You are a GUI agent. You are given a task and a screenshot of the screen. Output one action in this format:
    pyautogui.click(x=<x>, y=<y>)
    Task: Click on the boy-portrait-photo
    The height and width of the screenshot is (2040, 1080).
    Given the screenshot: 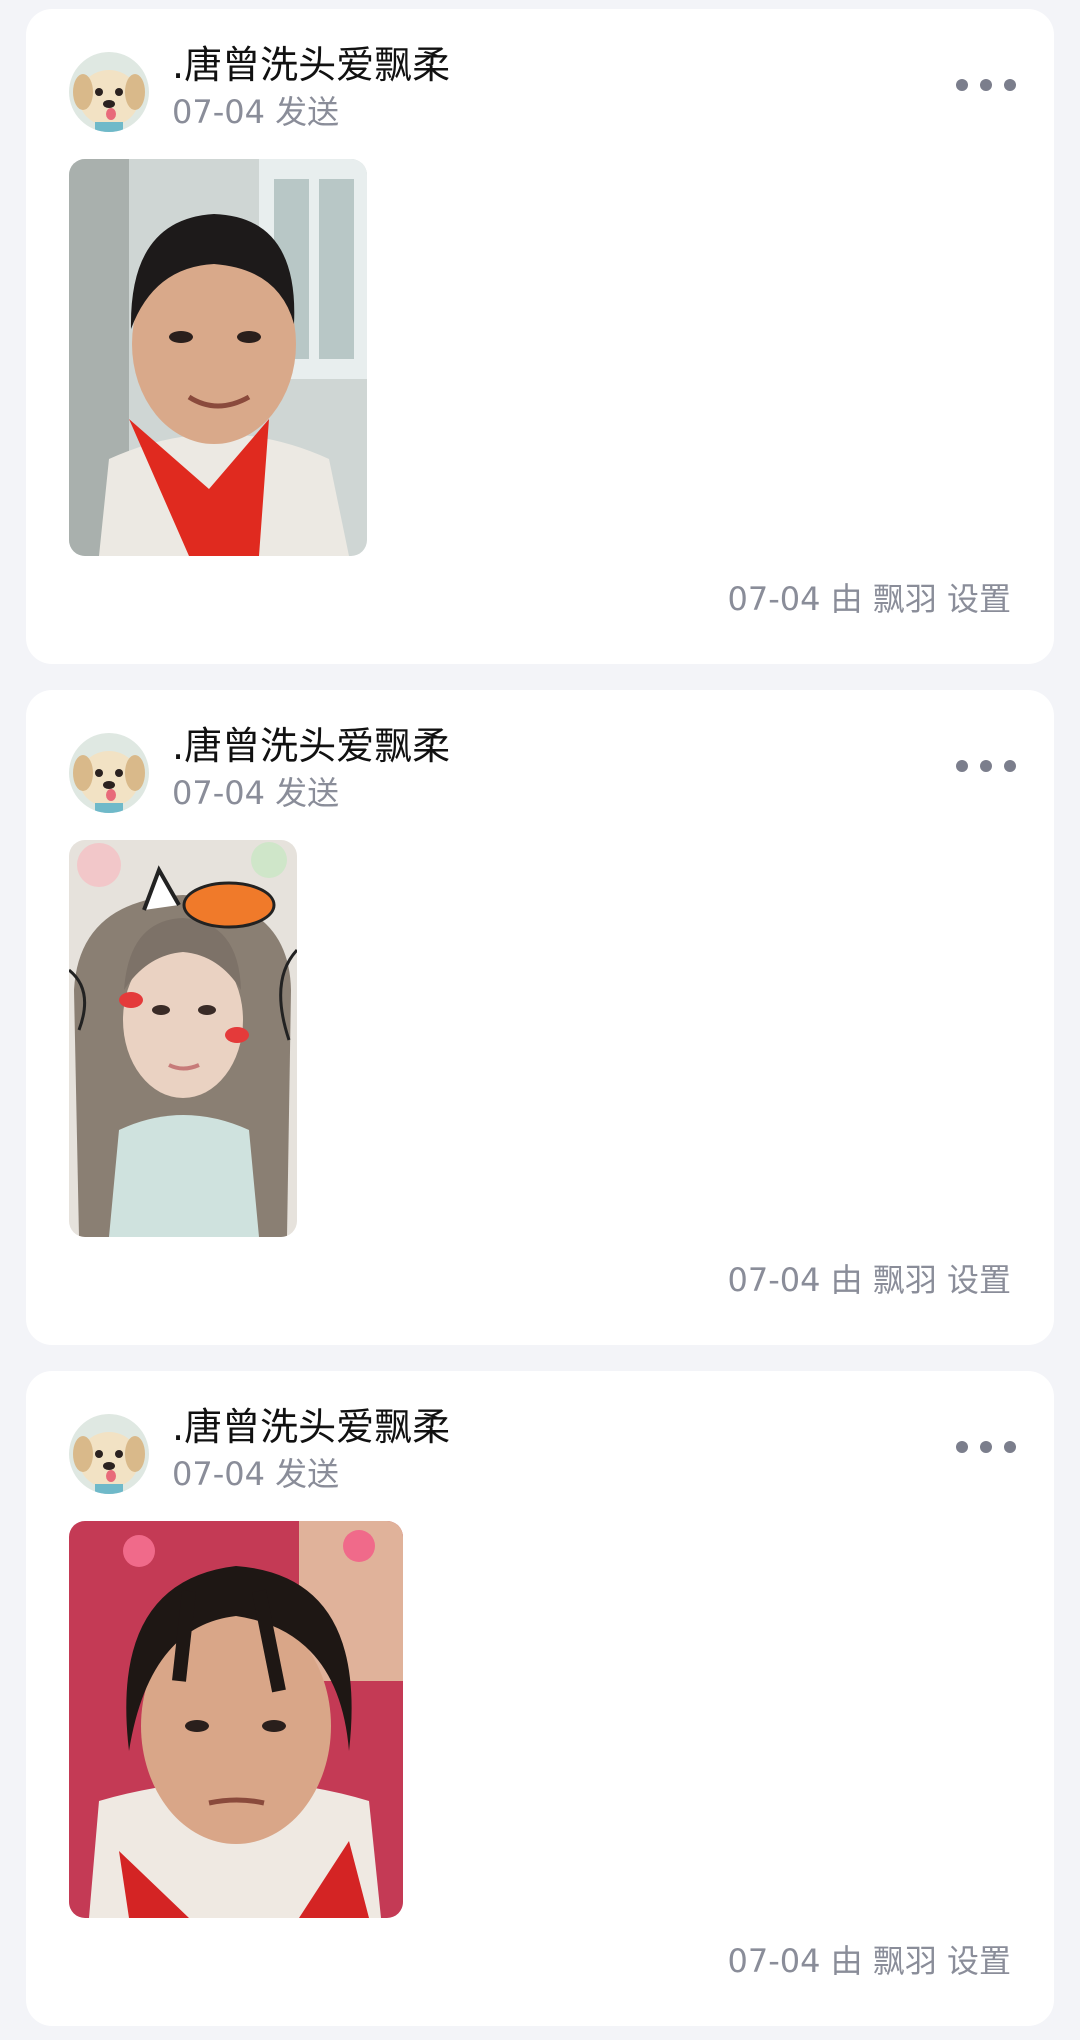 What is the action you would take?
    pyautogui.click(x=218, y=357)
    